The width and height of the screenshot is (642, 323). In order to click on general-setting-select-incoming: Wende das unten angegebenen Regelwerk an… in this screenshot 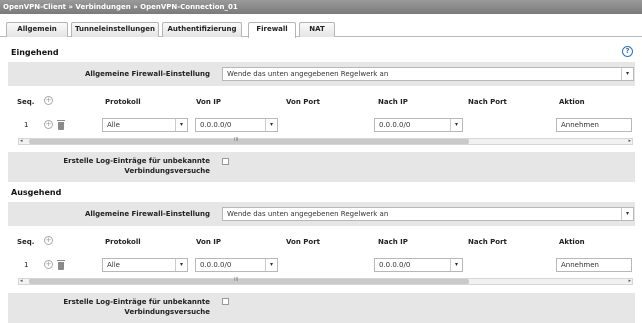, I will do `click(428, 74)`.